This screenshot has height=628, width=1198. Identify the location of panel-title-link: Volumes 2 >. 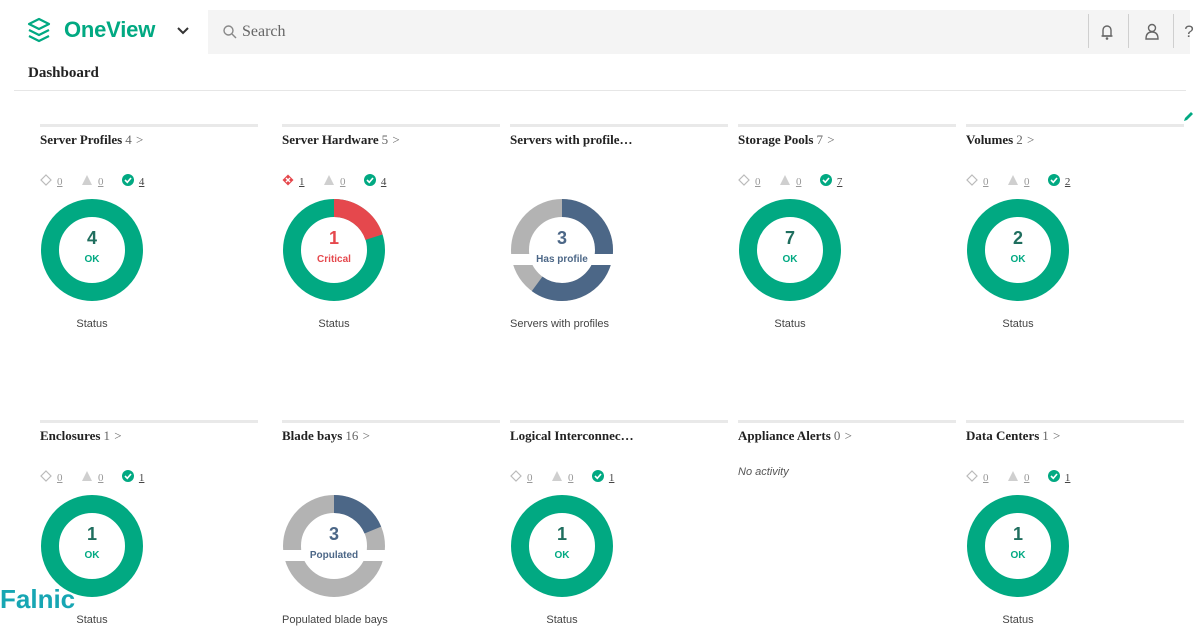
(1000, 140).